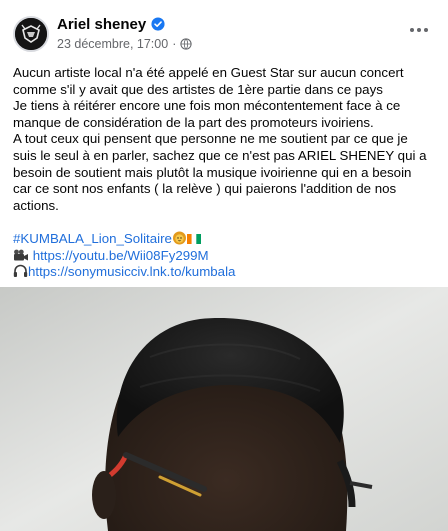 The width and height of the screenshot is (448, 531). I want to click on post-text-line: actions., so click(36, 205).